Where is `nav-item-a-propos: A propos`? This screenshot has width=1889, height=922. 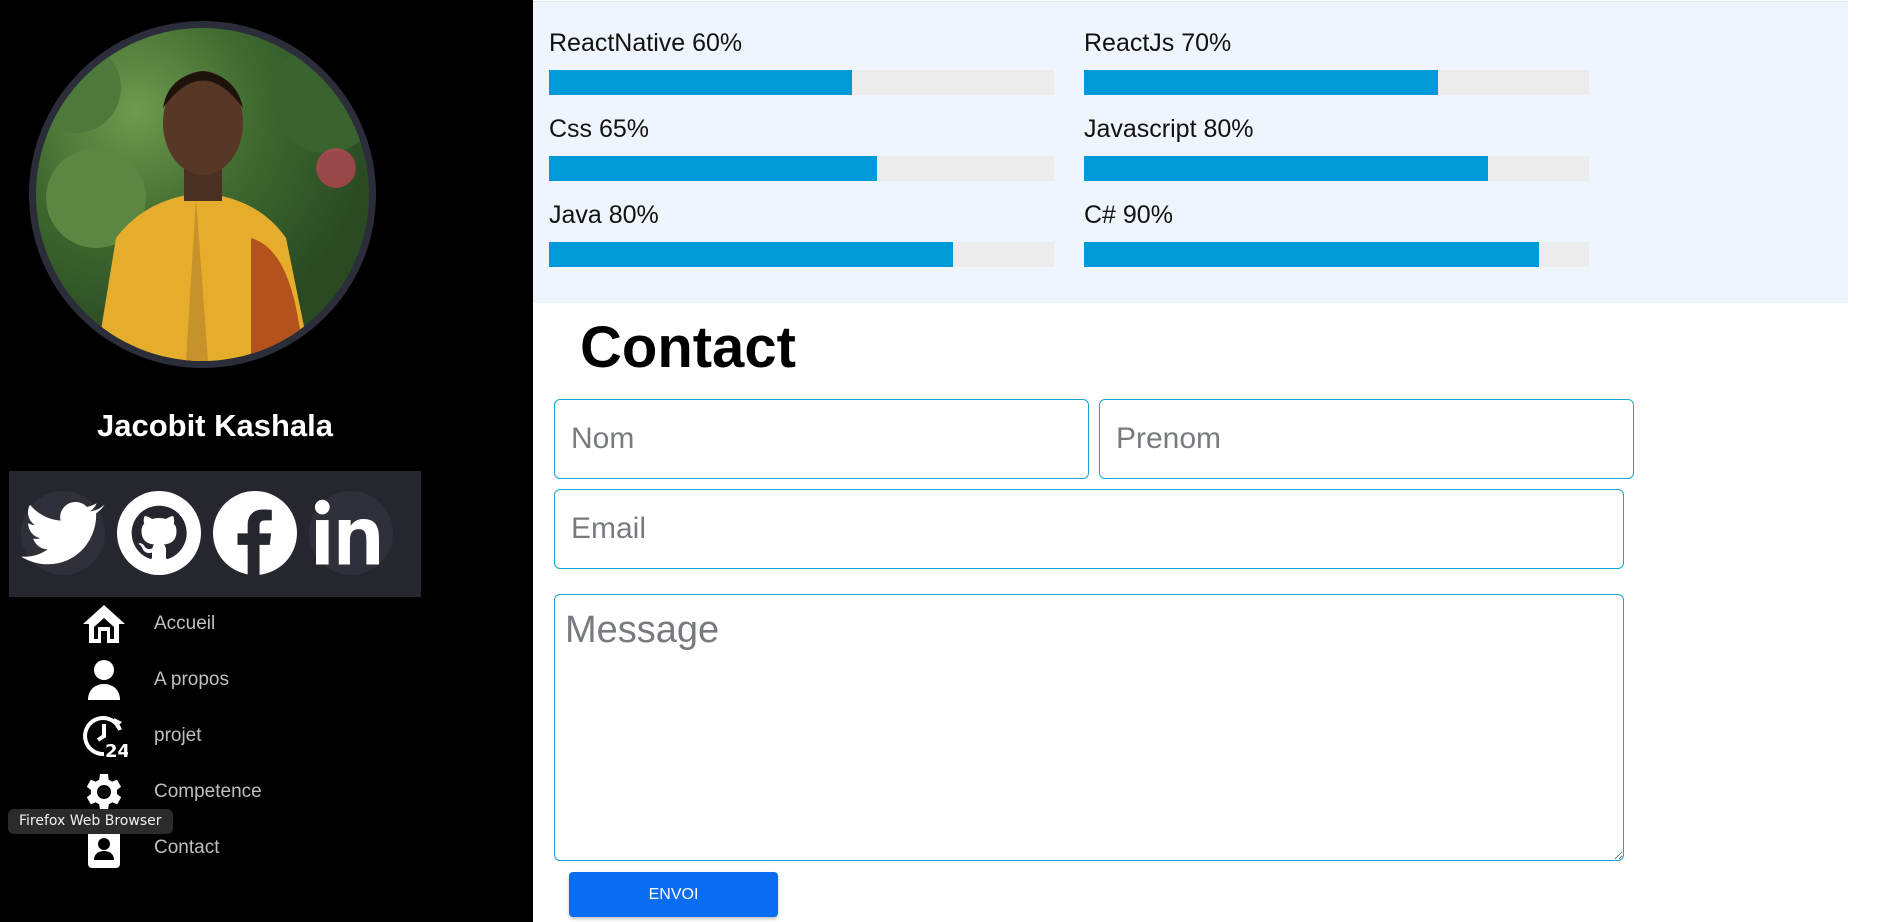
nav-item-a-propos: A propos is located at coordinates (230, 681).